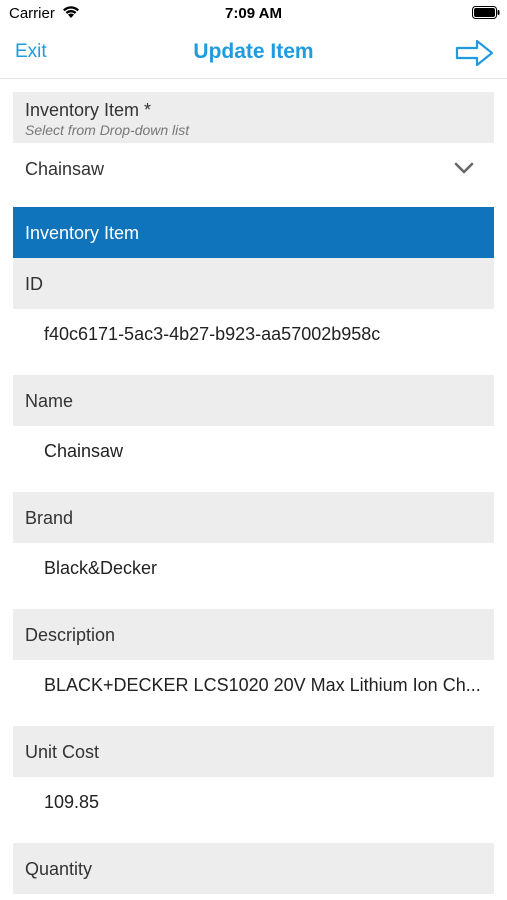 The image size is (507, 900). Describe the element at coordinates (253, 517) in the screenshot. I see `field-label-brand: Brand` at that location.